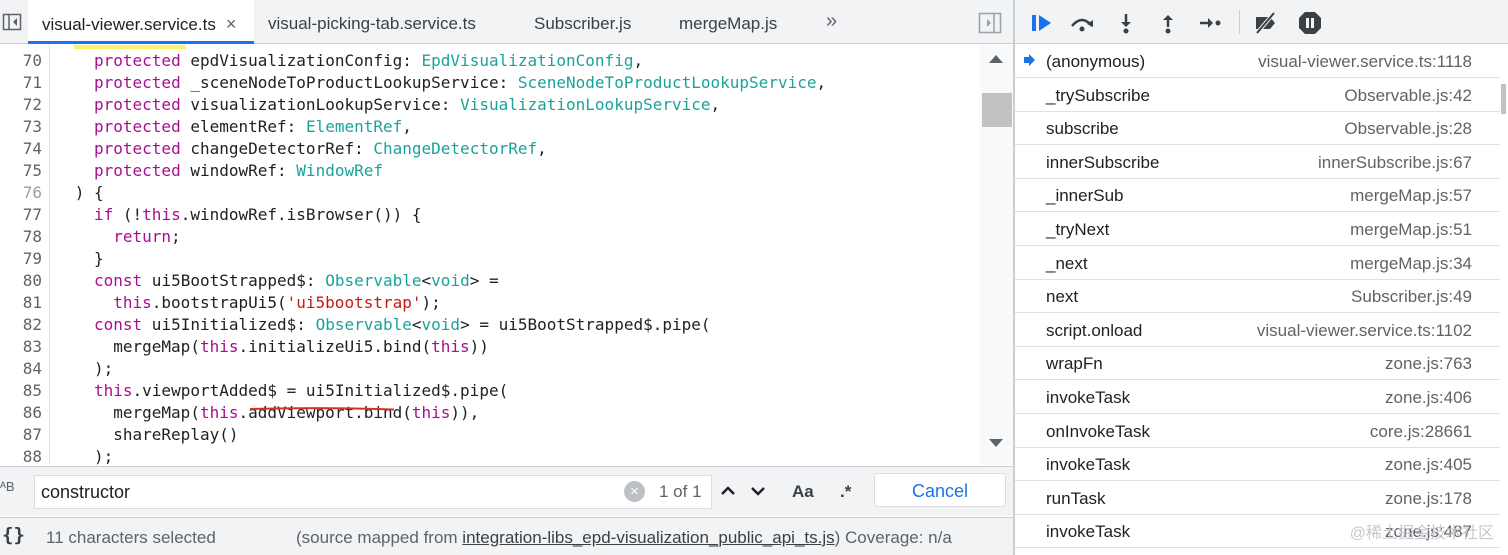 This screenshot has height=555, width=1508. I want to click on call-frame: invokeTask zone.js:405, so click(1257, 464).